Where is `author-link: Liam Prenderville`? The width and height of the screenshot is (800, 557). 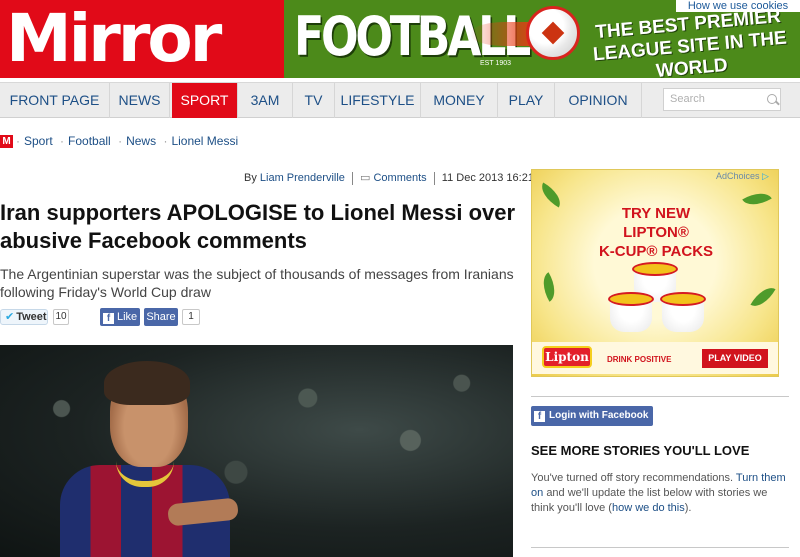
author-link: Liam Prenderville is located at coordinates (302, 178).